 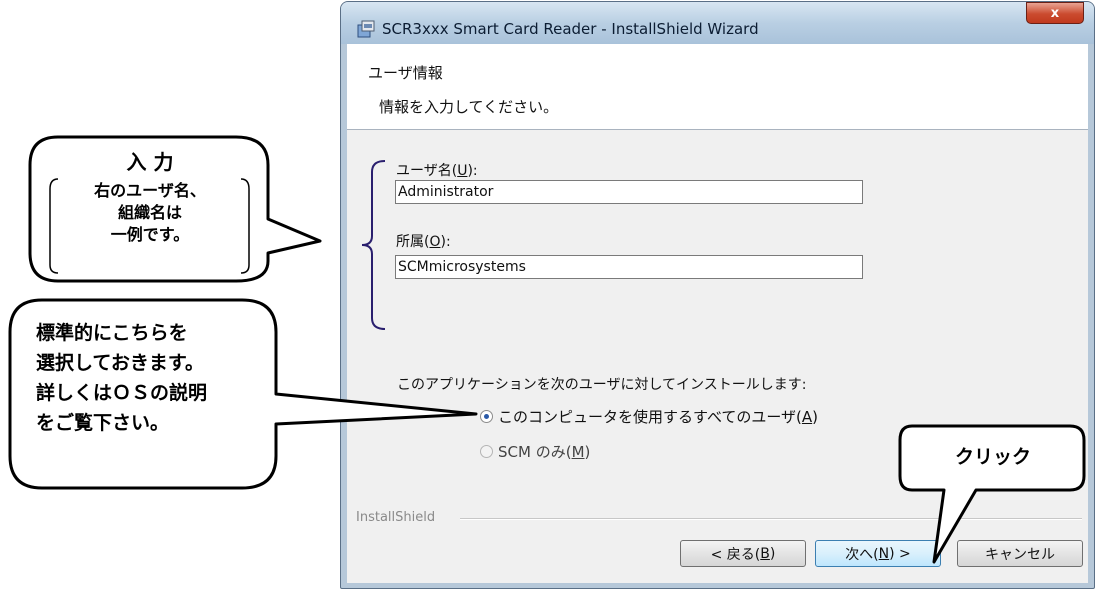 What do you see at coordinates (544, 451) in the screenshot?
I see `radio-scm-only-label: SCM のみ(M)` at bounding box center [544, 451].